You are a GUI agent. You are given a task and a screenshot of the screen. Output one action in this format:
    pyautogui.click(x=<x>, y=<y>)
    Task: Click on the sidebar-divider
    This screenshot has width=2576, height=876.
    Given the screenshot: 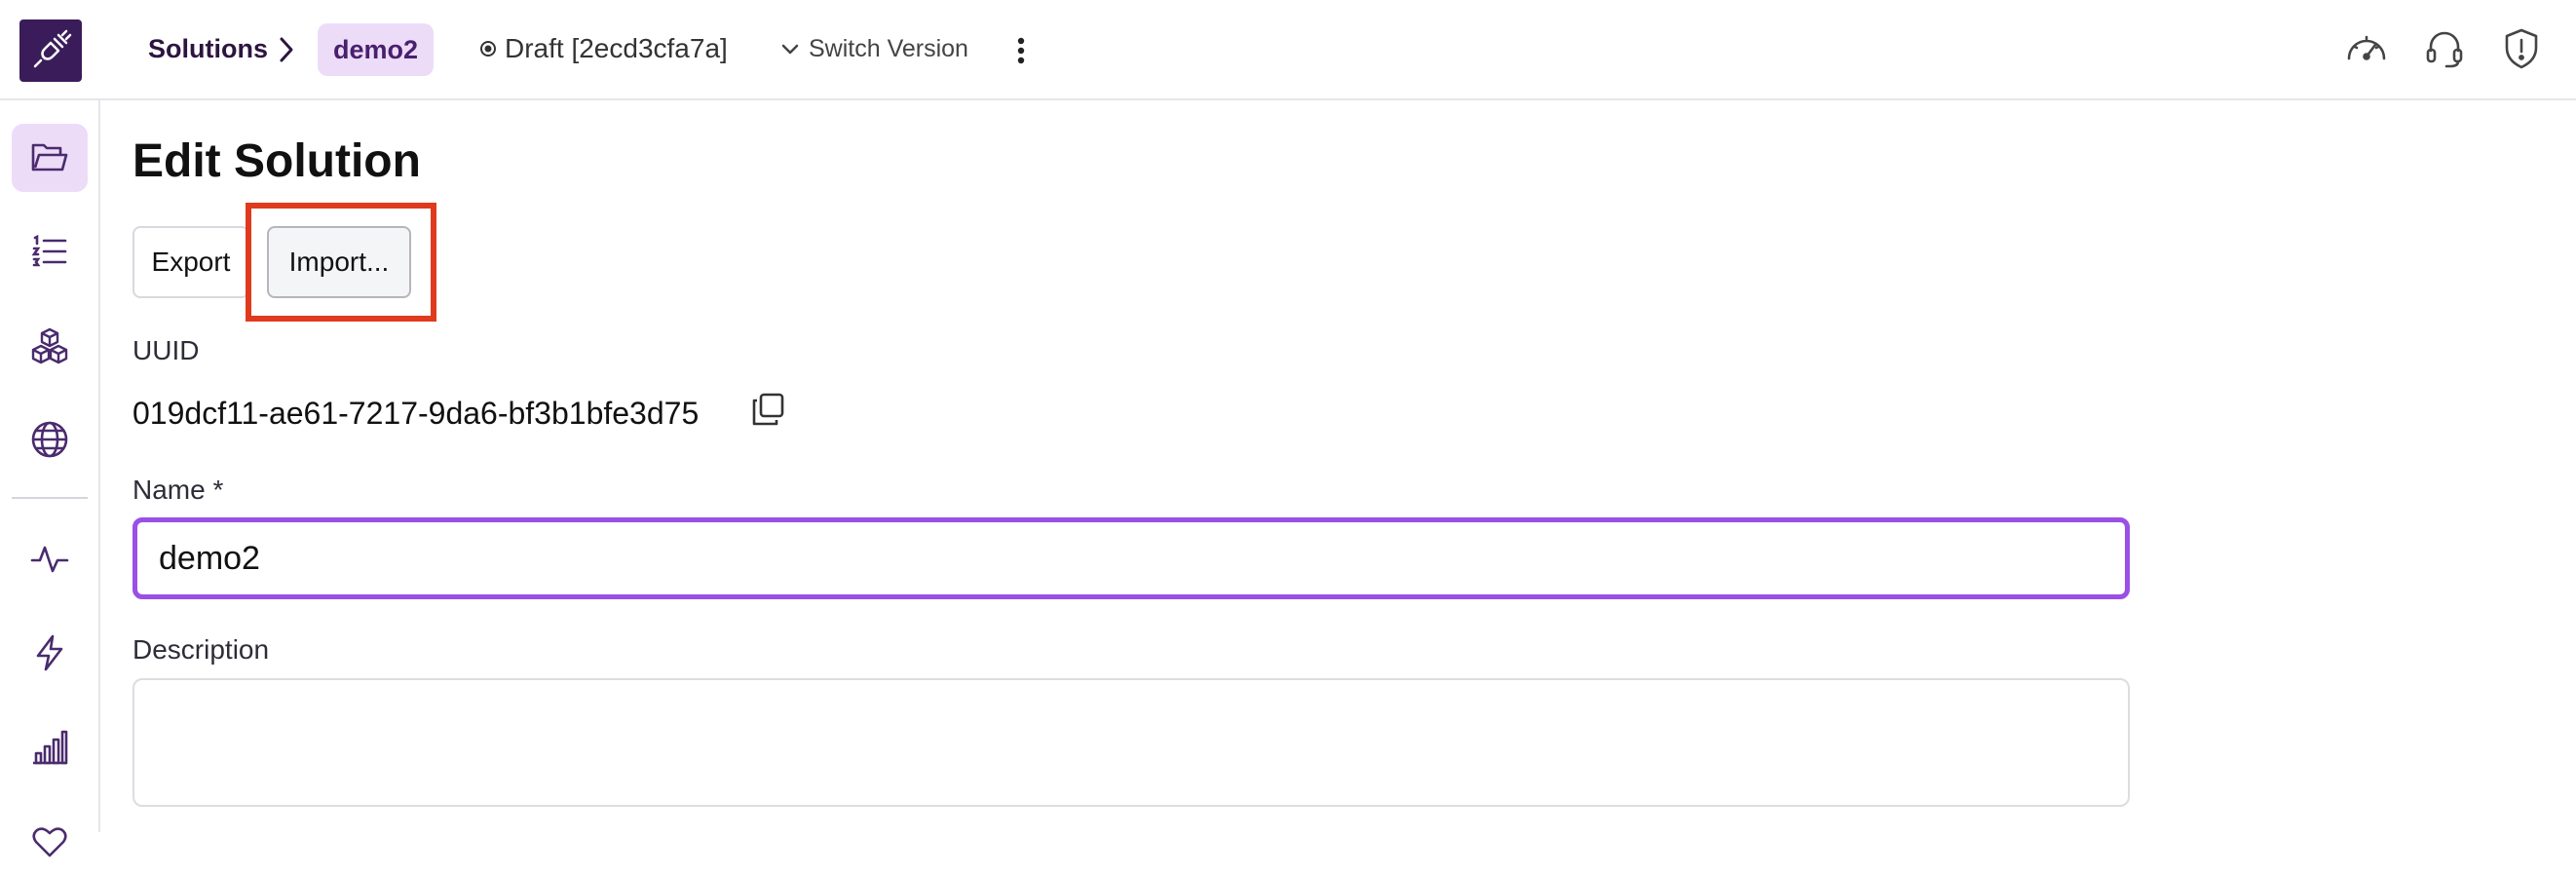 What is the action you would take?
    pyautogui.click(x=50, y=498)
    